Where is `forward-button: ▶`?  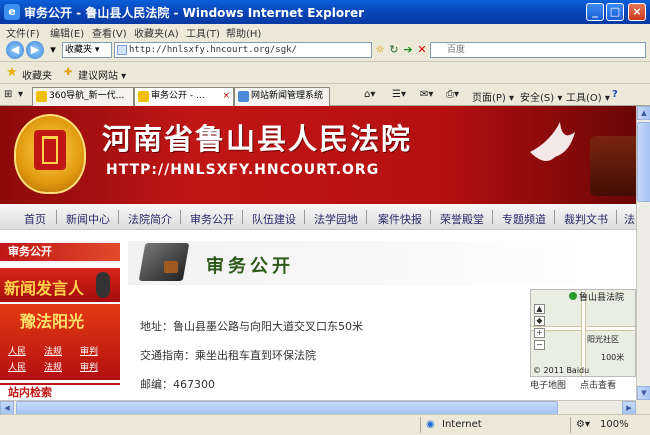 forward-button: ▶ is located at coordinates (35, 50).